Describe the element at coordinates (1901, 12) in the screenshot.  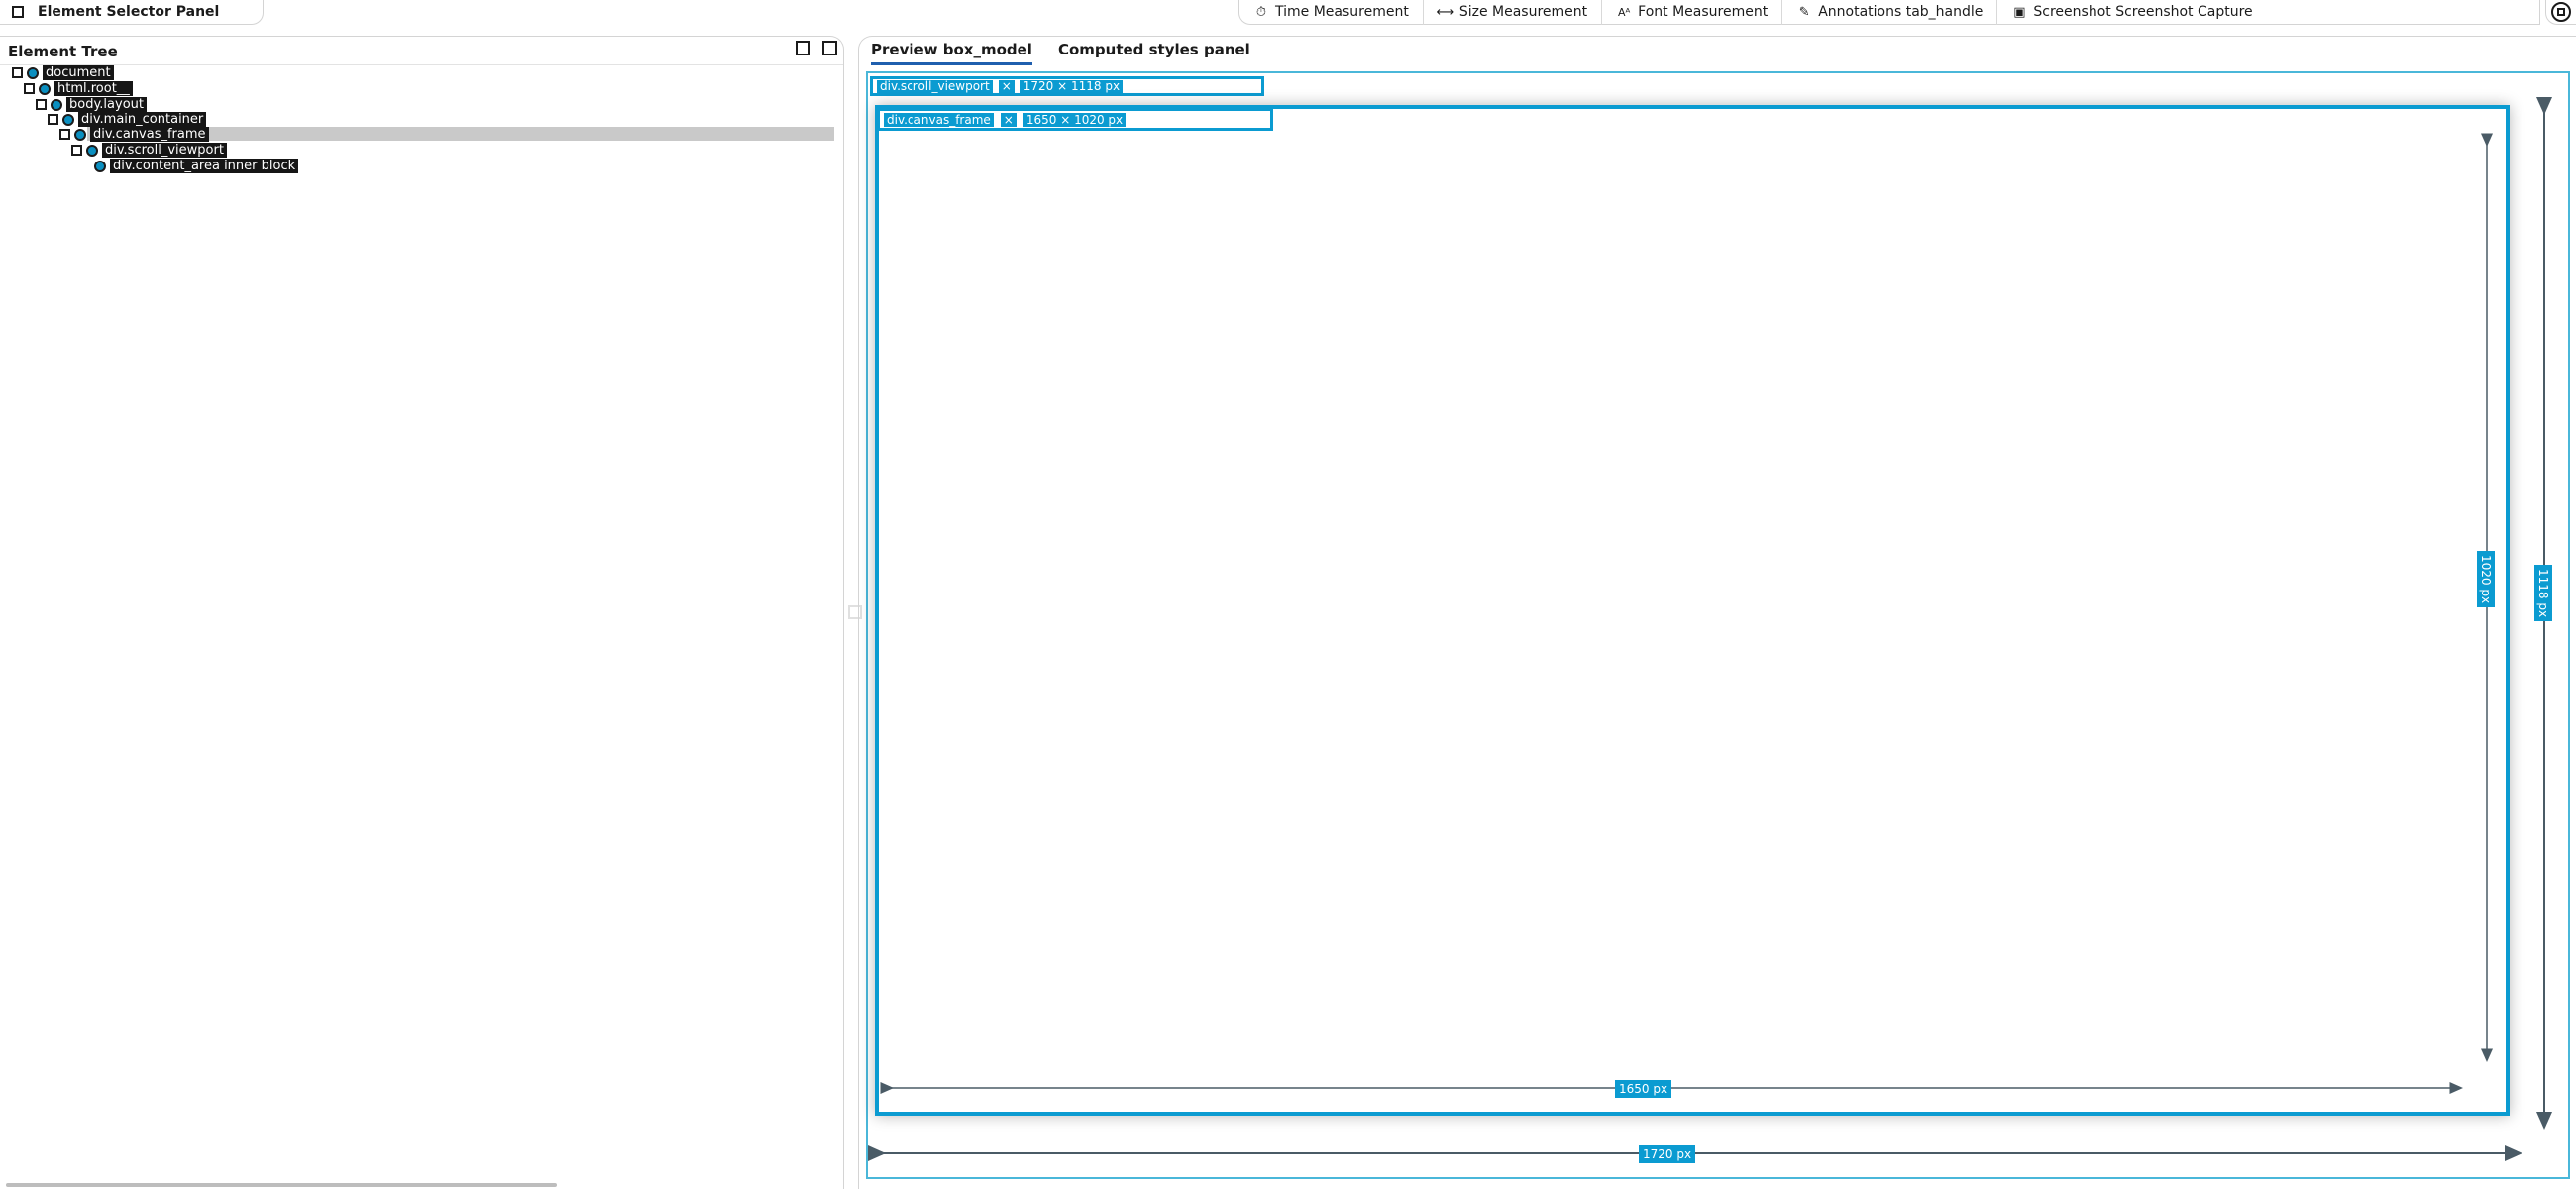
I see `annotations-label: Annotations tab_handle` at that location.